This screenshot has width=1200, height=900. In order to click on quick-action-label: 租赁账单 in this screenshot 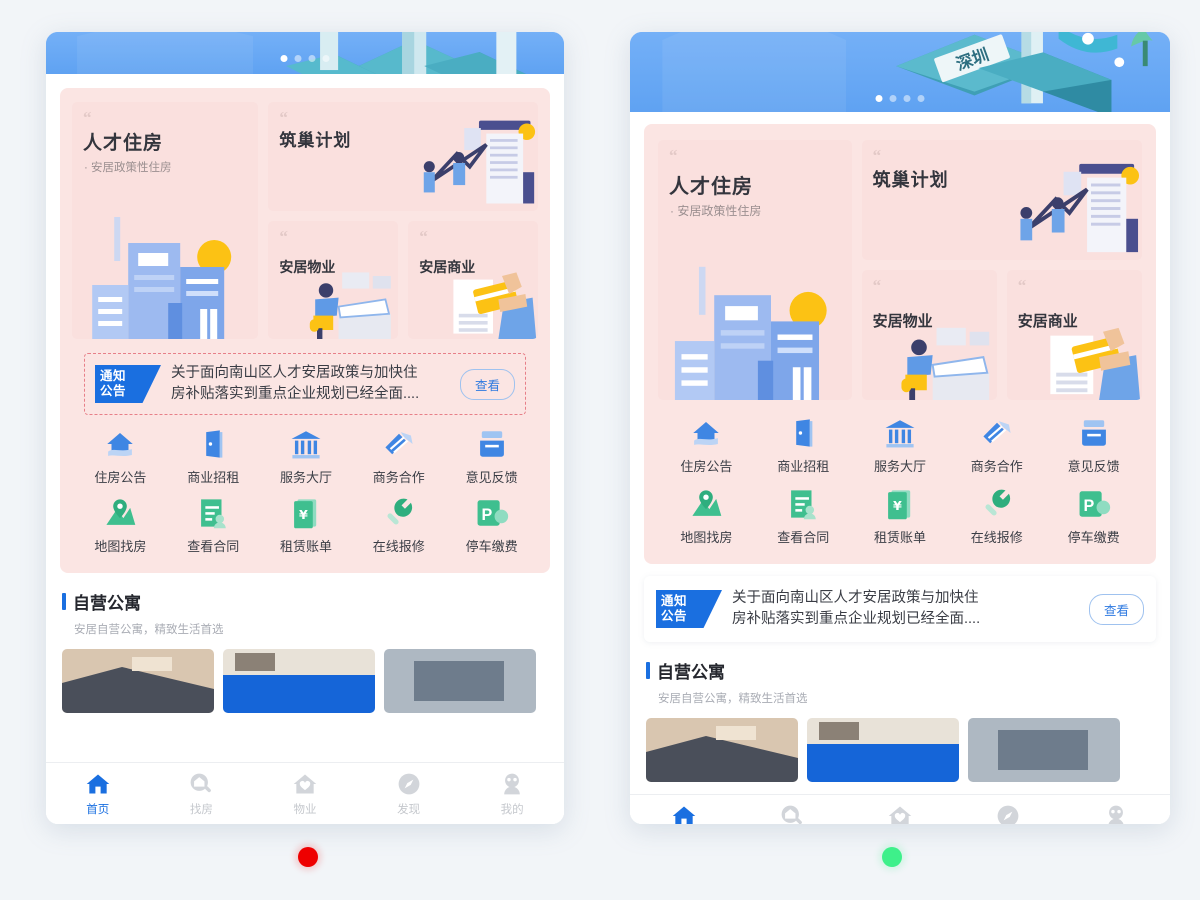, I will do `click(305, 547)`.